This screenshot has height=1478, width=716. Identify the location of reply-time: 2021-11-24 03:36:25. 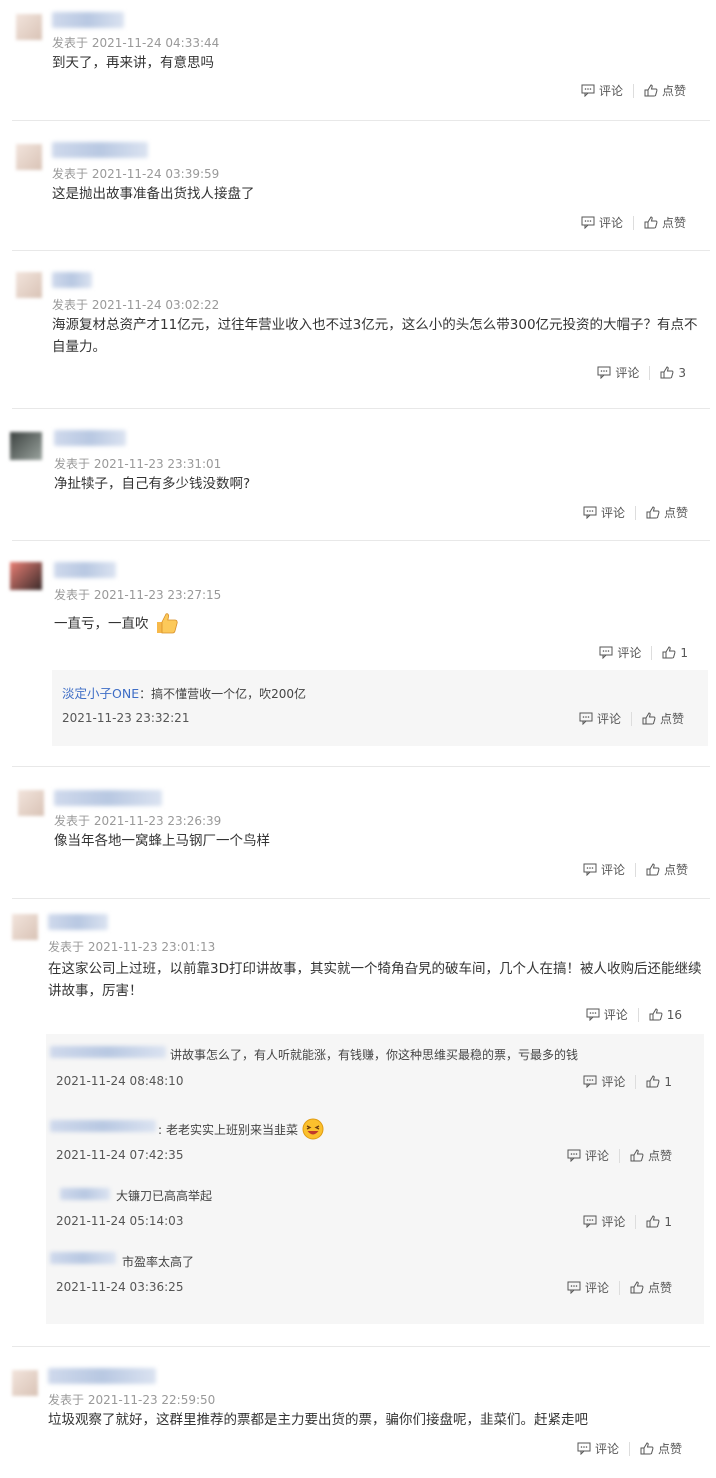
(120, 1287).